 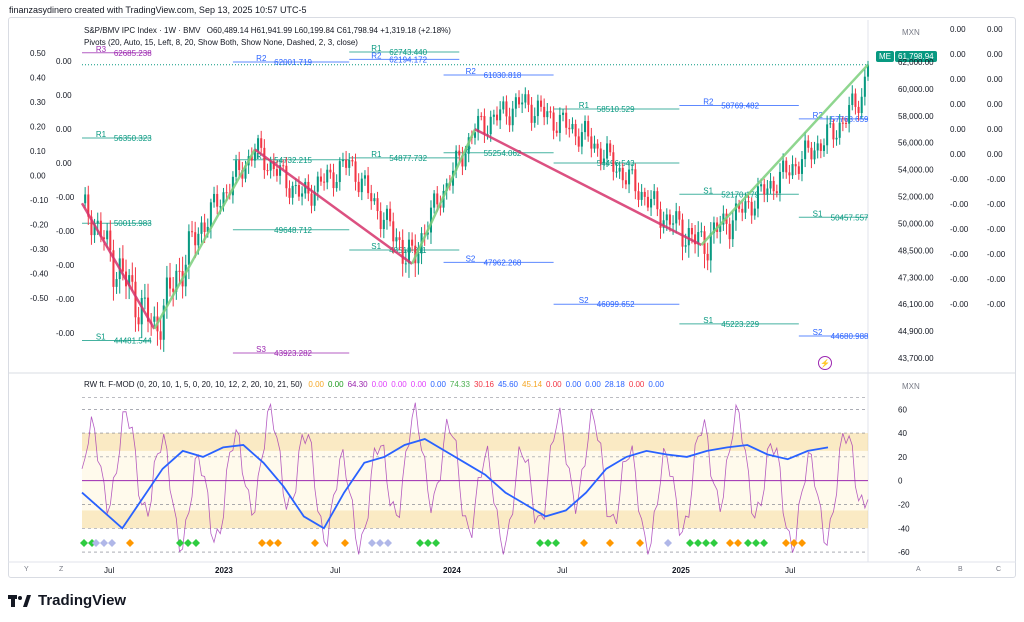 What do you see at coordinates (503, 262) in the screenshot?
I see `pivot-value: 47962.268` at bounding box center [503, 262].